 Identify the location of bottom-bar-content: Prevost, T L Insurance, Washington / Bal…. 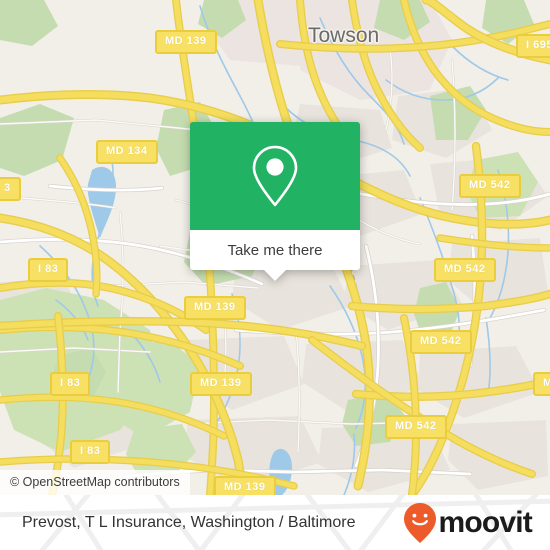
(275, 522).